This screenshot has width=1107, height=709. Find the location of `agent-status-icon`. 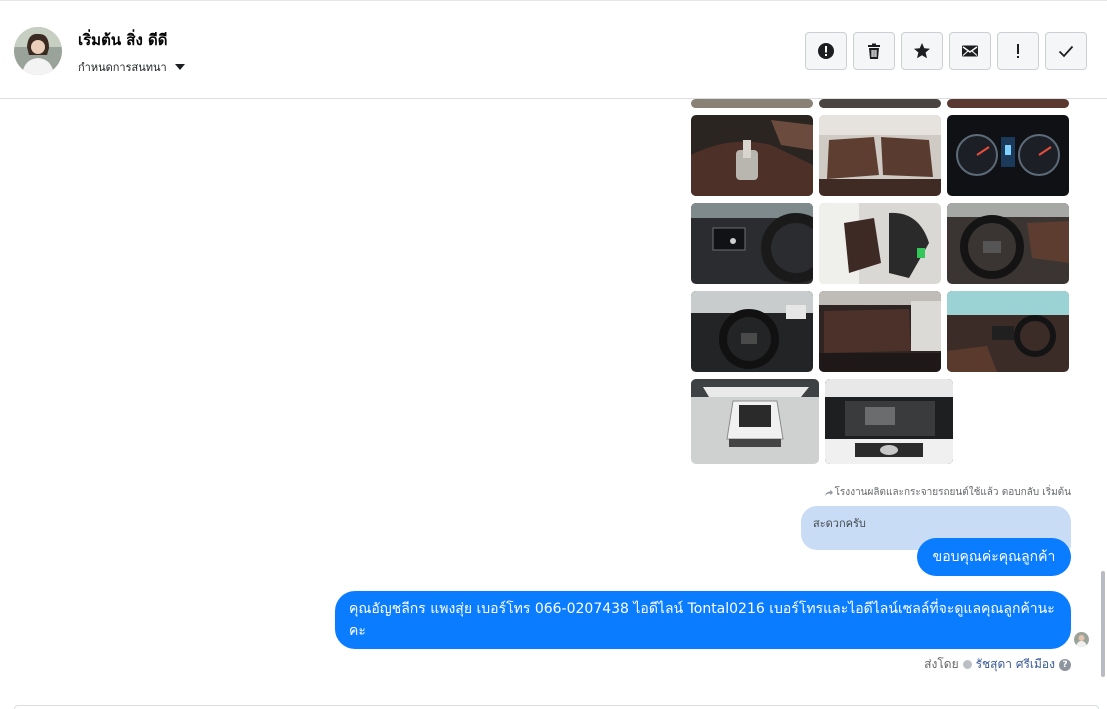

agent-status-icon is located at coordinates (967, 664).